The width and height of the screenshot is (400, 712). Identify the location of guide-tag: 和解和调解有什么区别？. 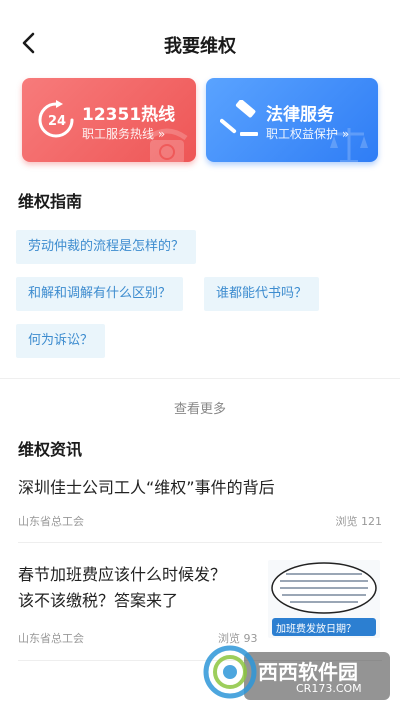
(100, 294).